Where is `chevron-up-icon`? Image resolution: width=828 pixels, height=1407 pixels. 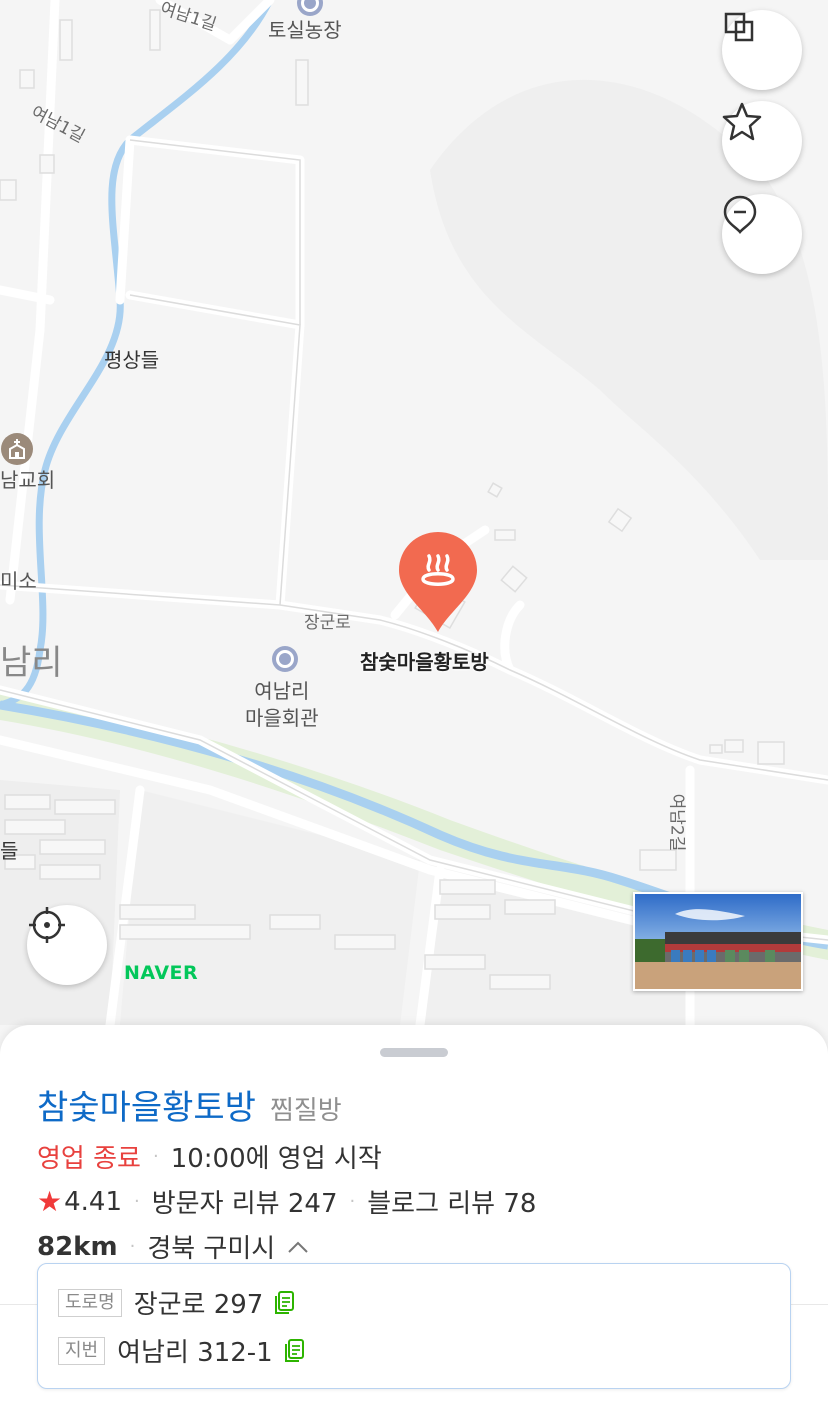
chevron-up-icon is located at coordinates (298, 1247).